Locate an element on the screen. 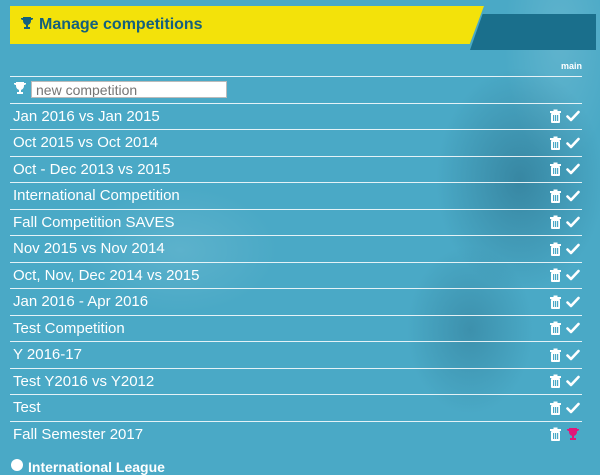 Image resolution: width=600 pixels, height=475 pixels. competition-name: Oct, Nov, Dec 2014 vs 2015 is located at coordinates (106, 275).